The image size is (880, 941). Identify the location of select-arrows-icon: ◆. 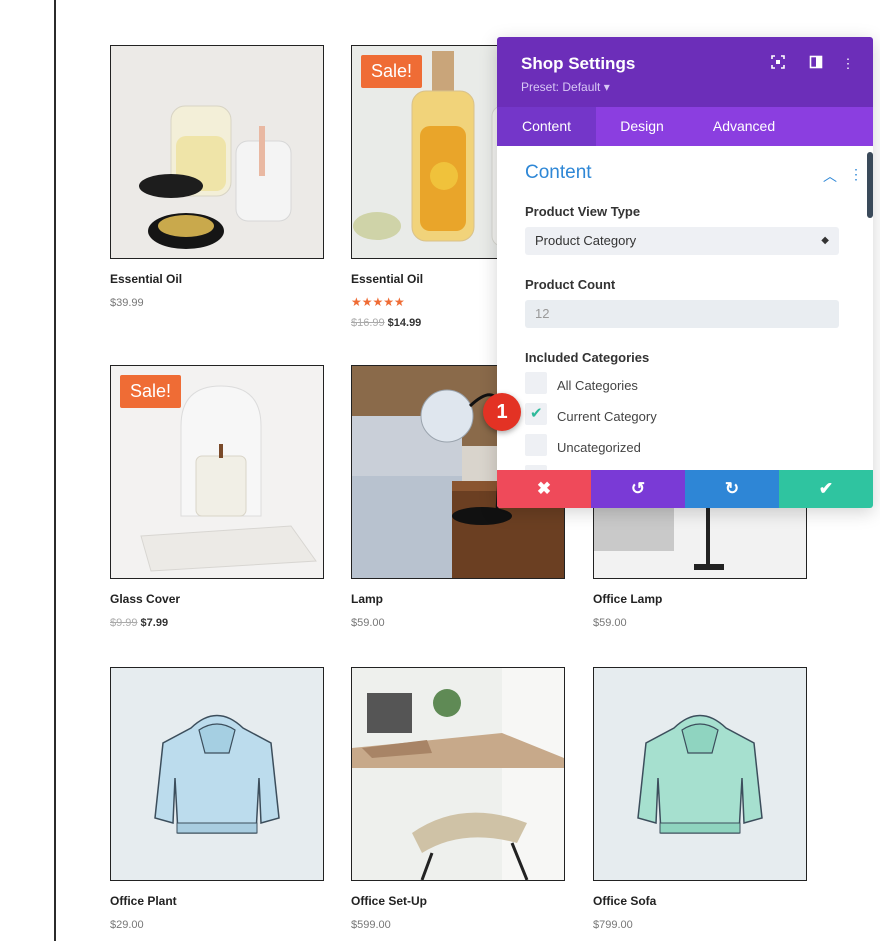
(825, 240).